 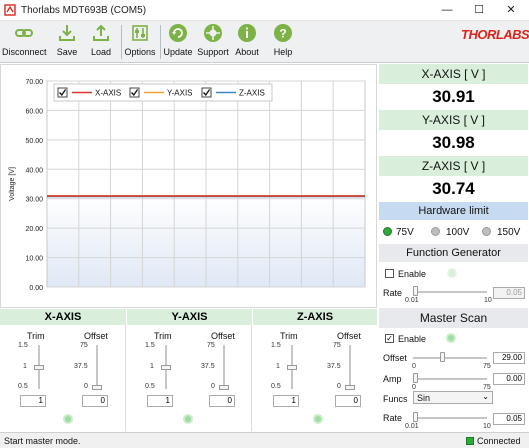 I want to click on minimize-button: —, so click(x=447, y=10).